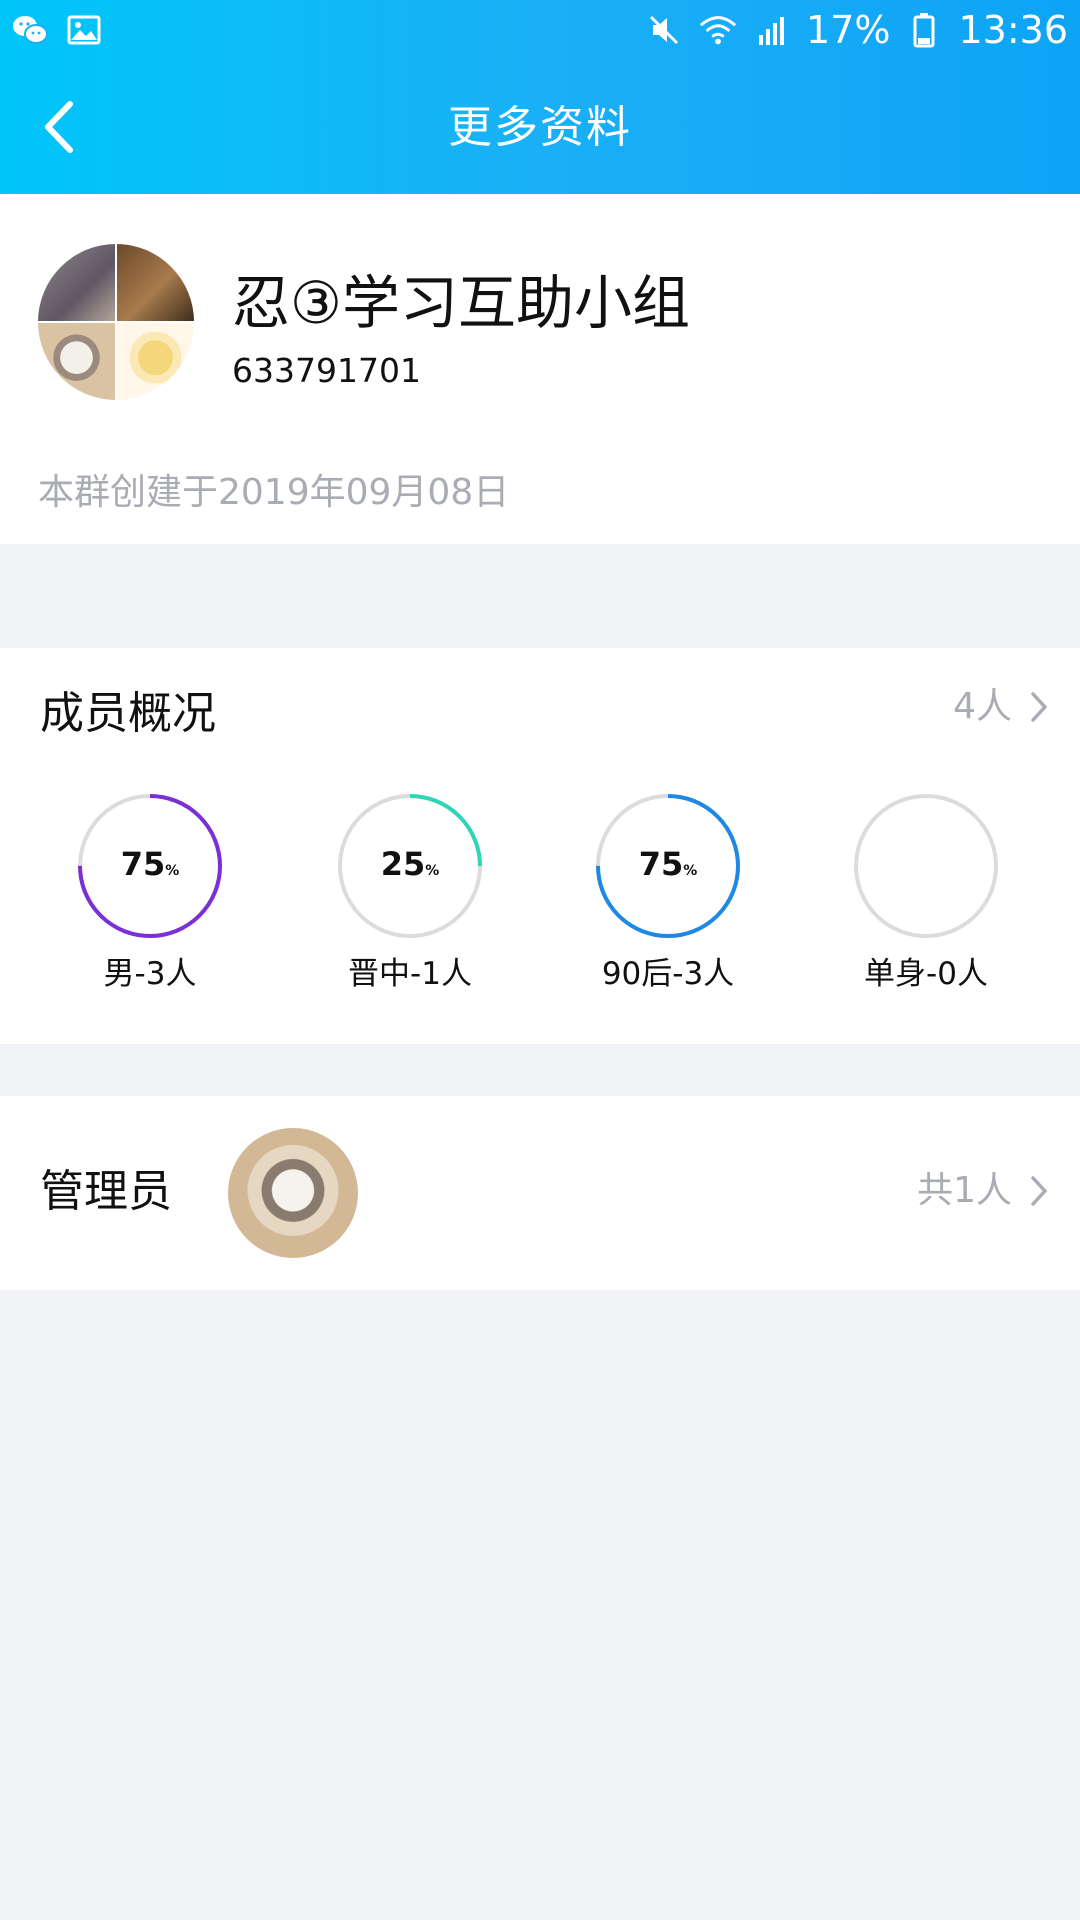 This screenshot has width=1080, height=1920. I want to click on app-header: 17% 13:36 更多资料, so click(540, 97).